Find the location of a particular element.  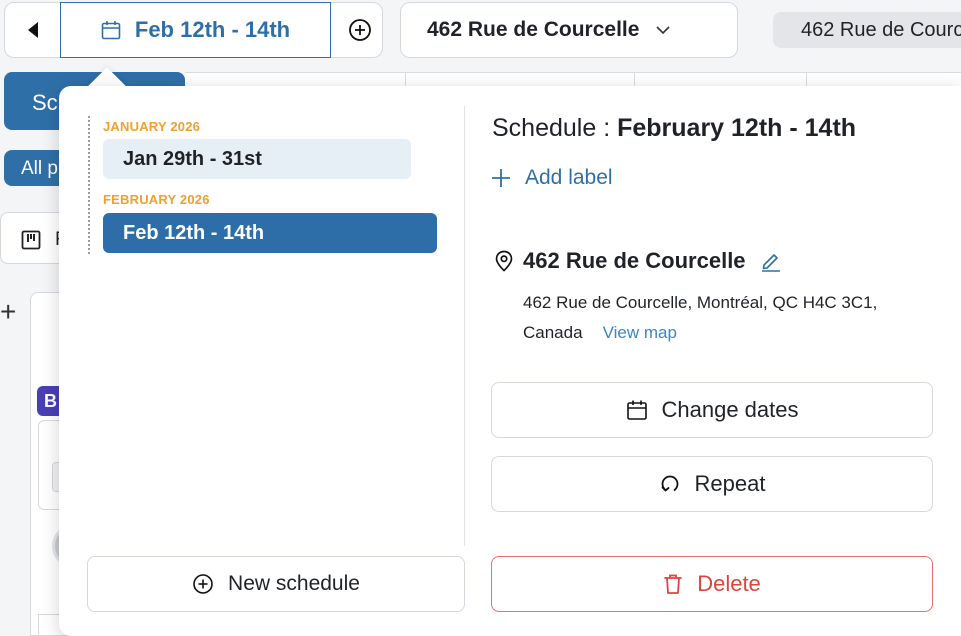

chevron-down-icon is located at coordinates (663, 30).